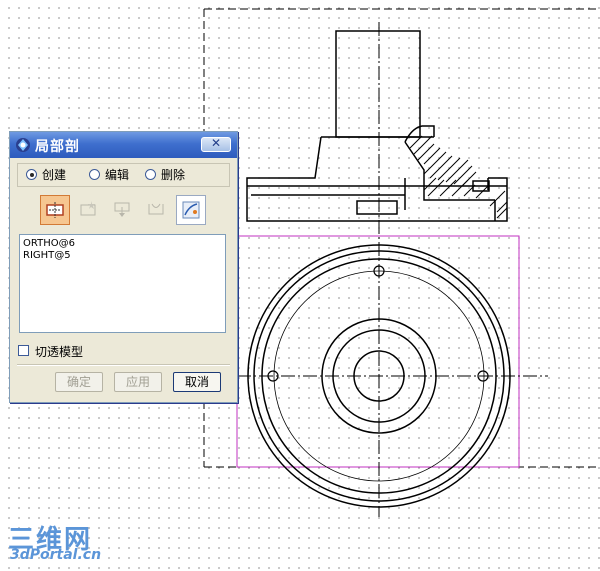 This screenshot has height=571, width=600. What do you see at coordinates (58, 543) in the screenshot?
I see `watermark-logo: 三维网 3dPortal.cn` at bounding box center [58, 543].